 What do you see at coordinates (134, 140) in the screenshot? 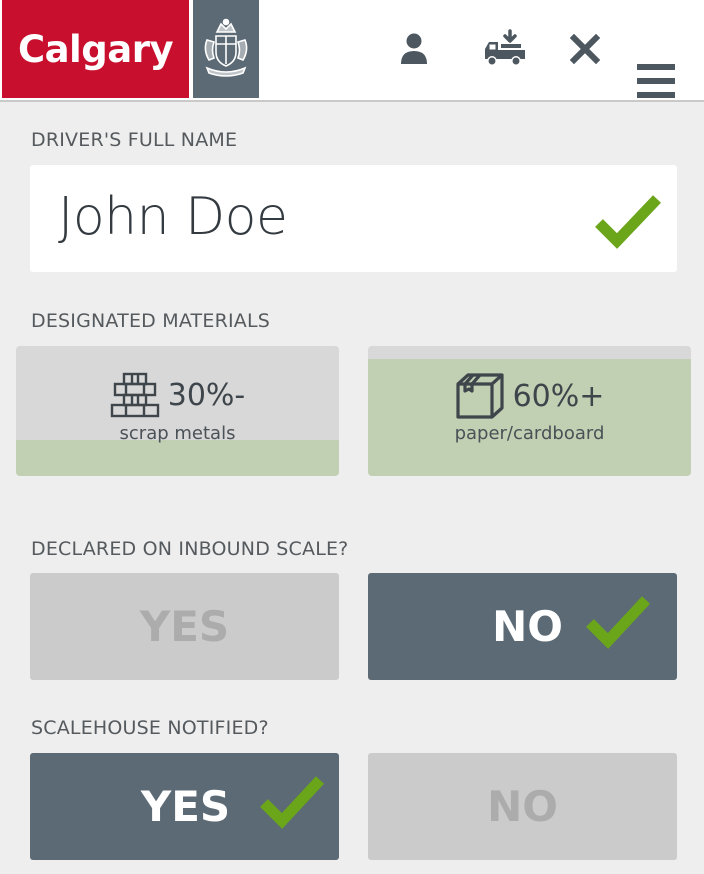
I see `driver-name-label: DRIVER'S FULL NAME` at bounding box center [134, 140].